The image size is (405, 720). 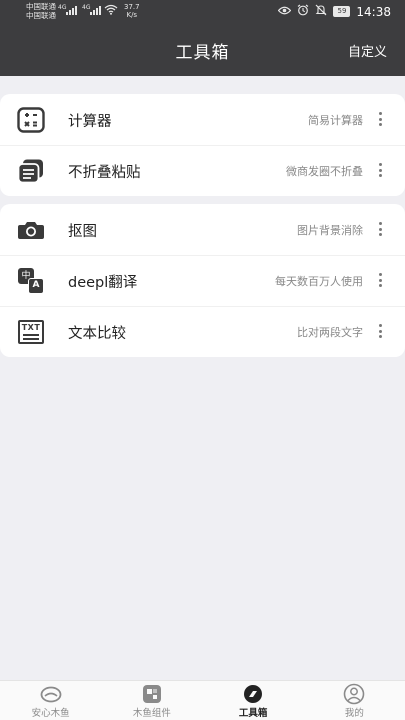 I want to click on tool-item-calculator: 计算器 简易计算器, so click(x=202, y=119).